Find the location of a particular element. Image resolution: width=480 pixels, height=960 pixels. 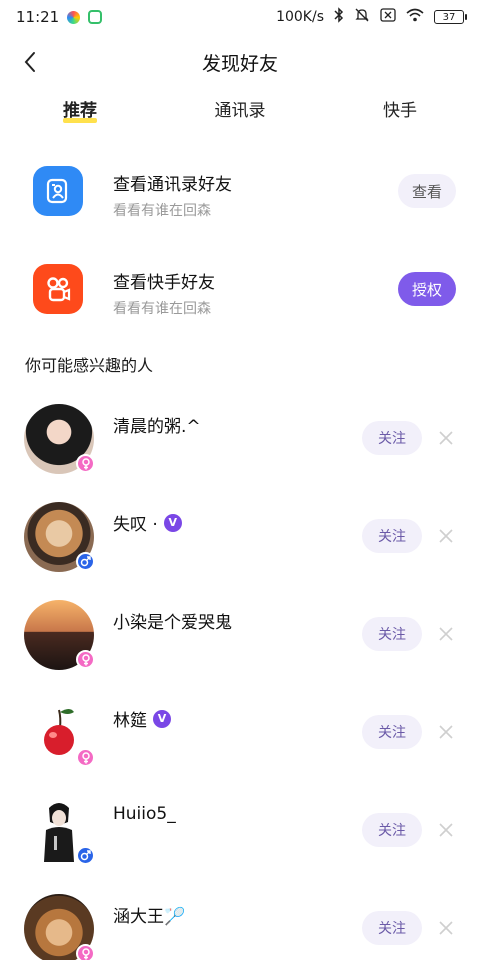

user-name-row: 林筵 V is located at coordinates (142, 718).